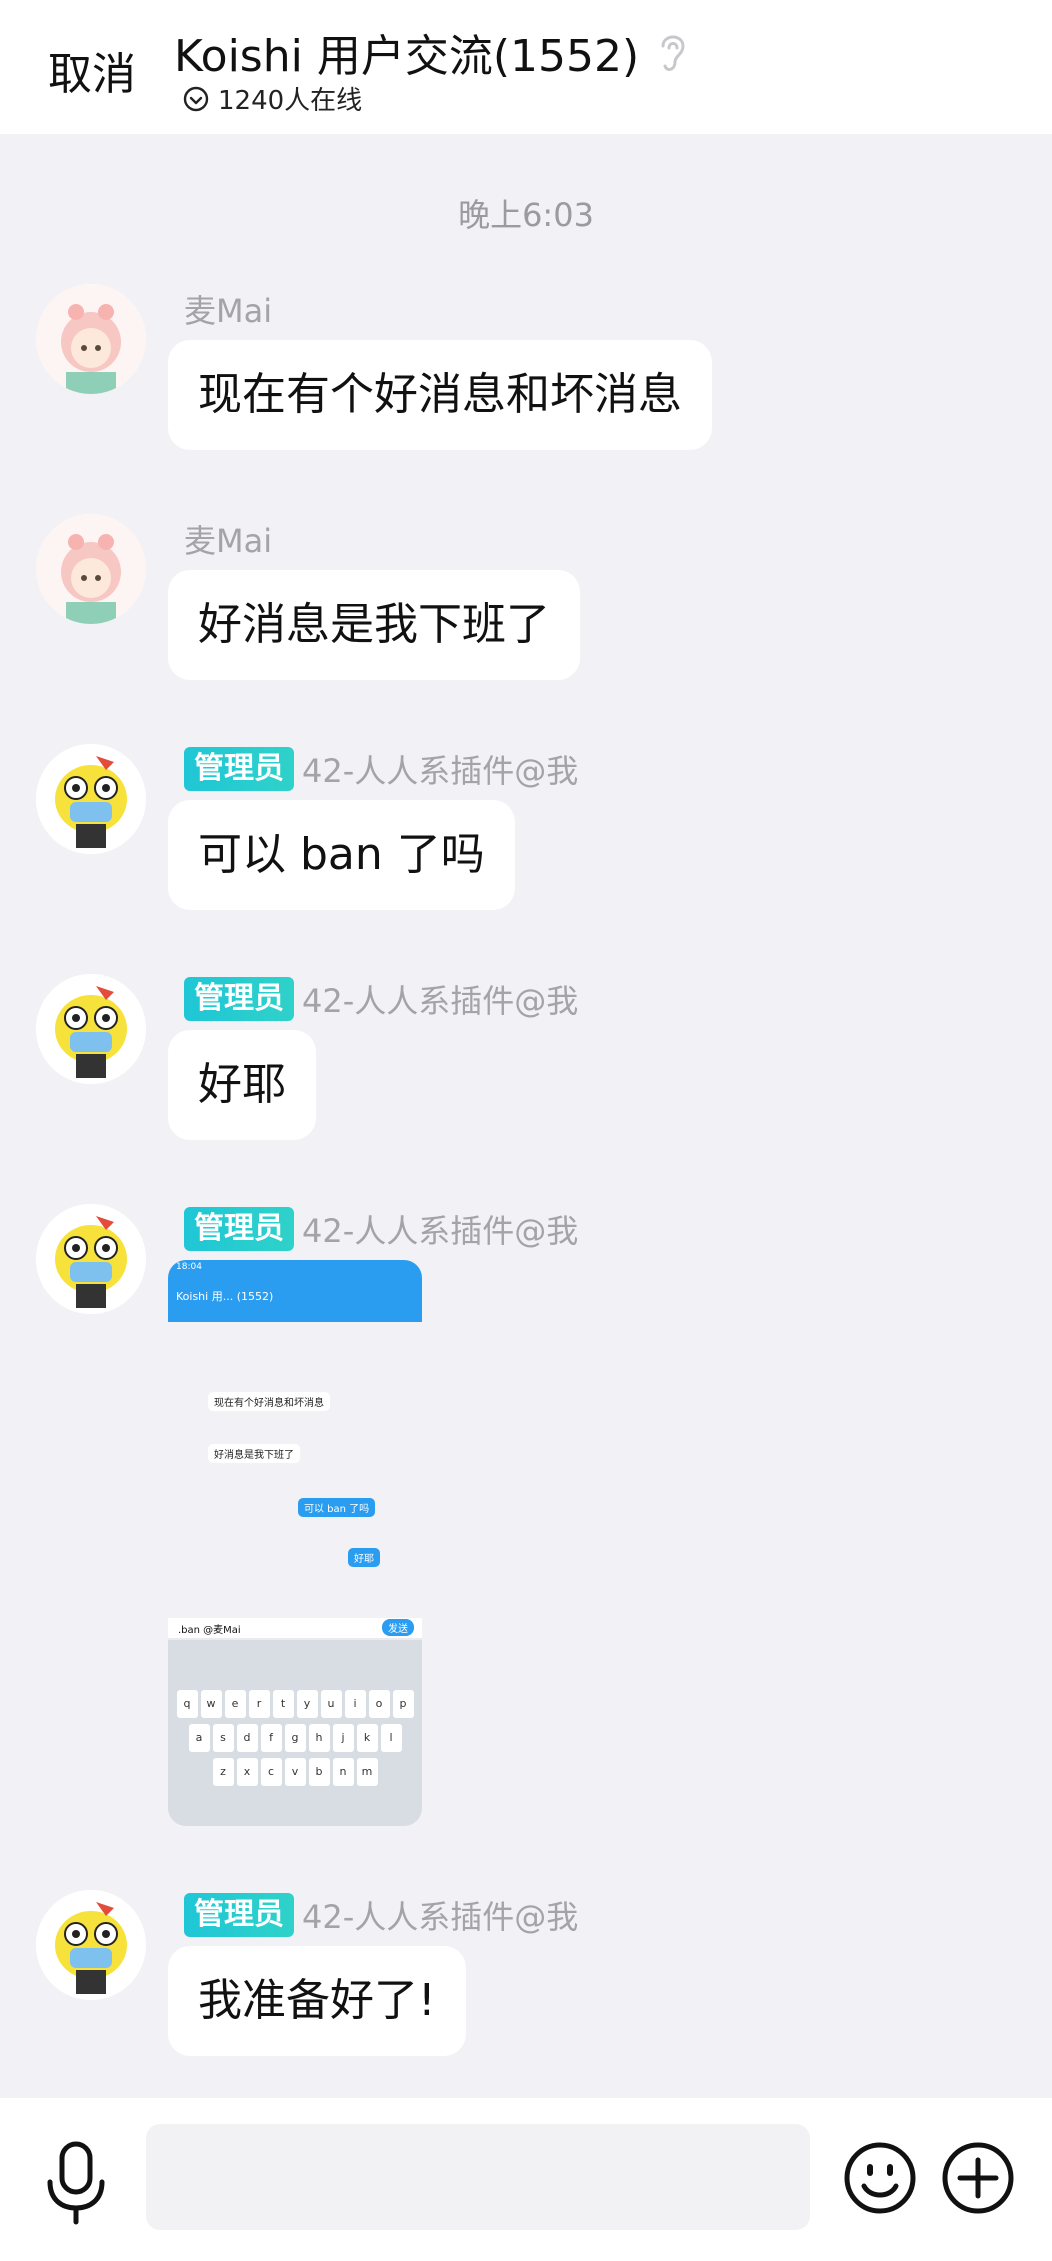 Image resolution: width=1052 pixels, height=2261 pixels. I want to click on mini-key: w, so click(211, 1704).